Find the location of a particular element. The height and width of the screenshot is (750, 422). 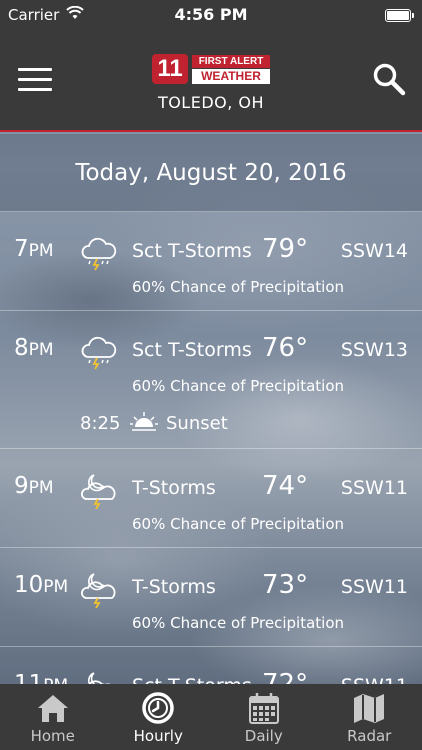

tab-radar: Radar is located at coordinates (369, 717).